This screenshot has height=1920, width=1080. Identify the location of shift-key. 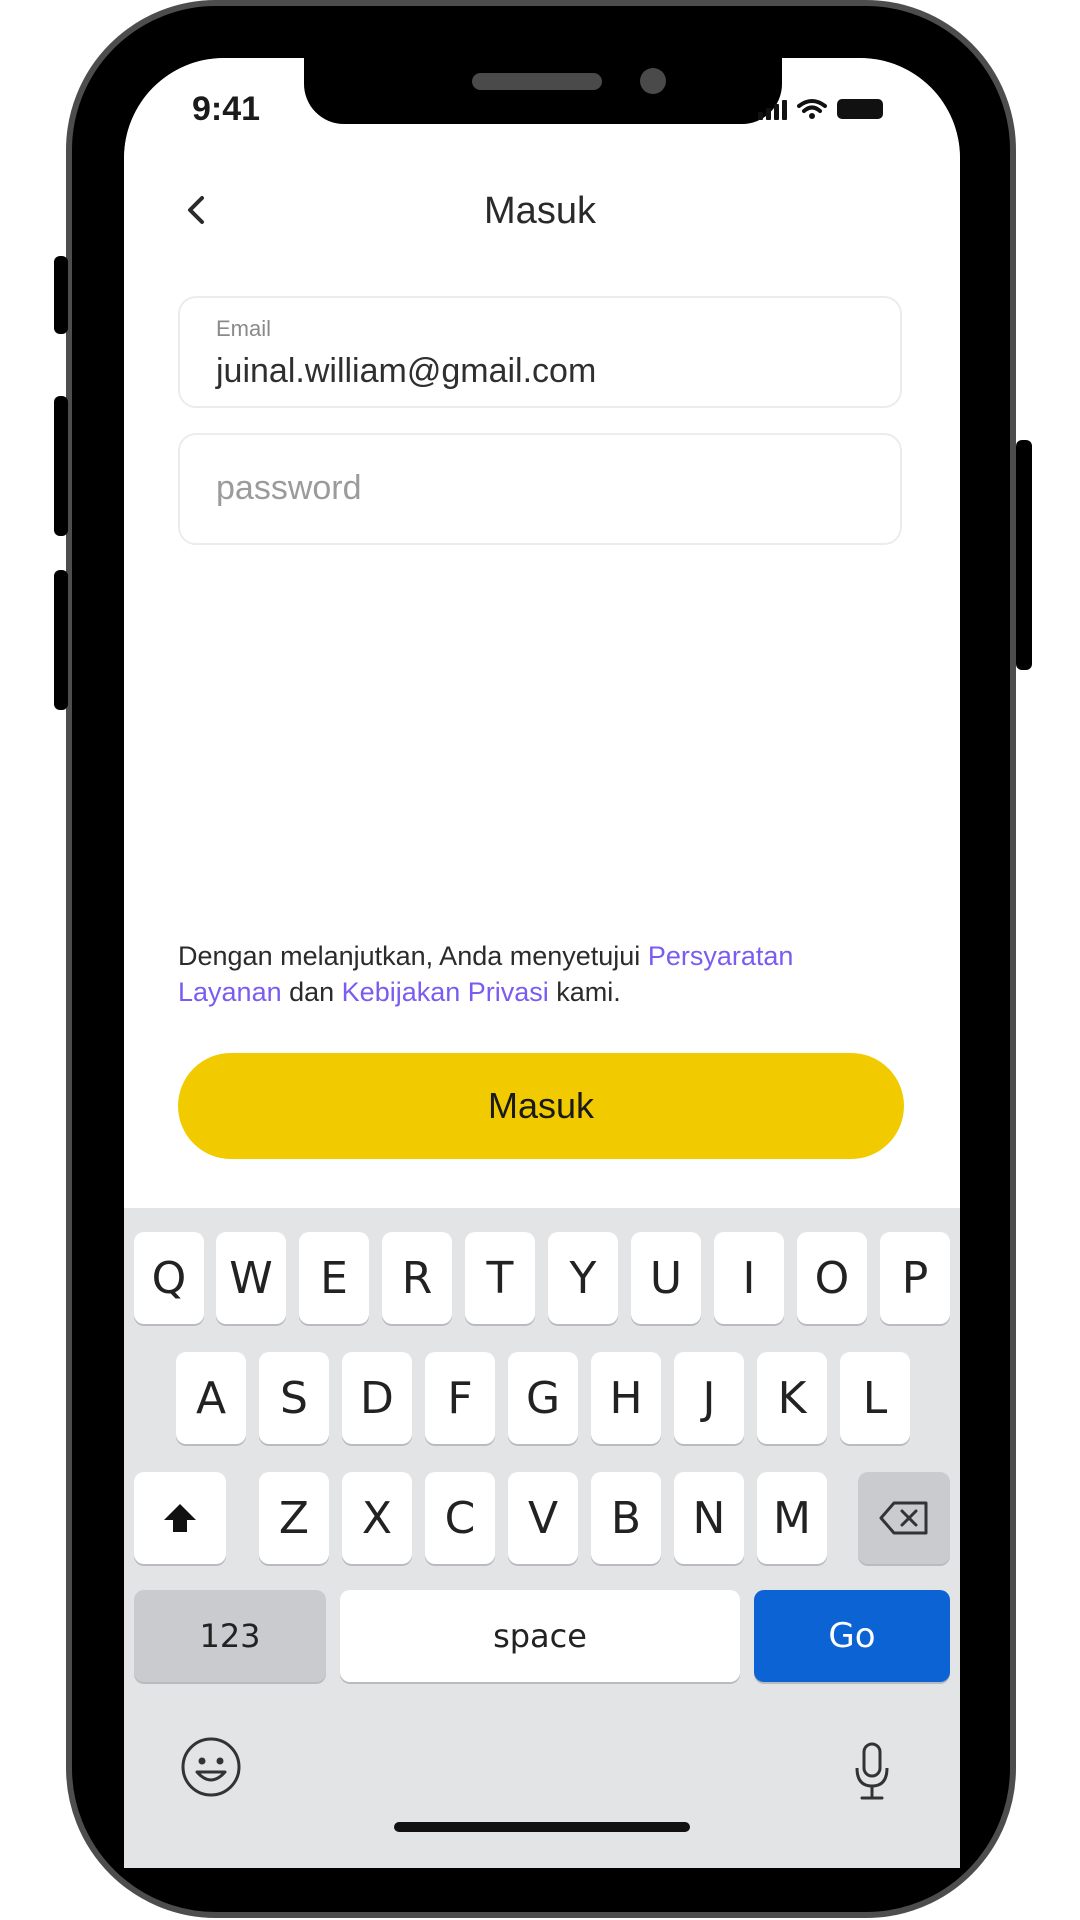
(180, 1518).